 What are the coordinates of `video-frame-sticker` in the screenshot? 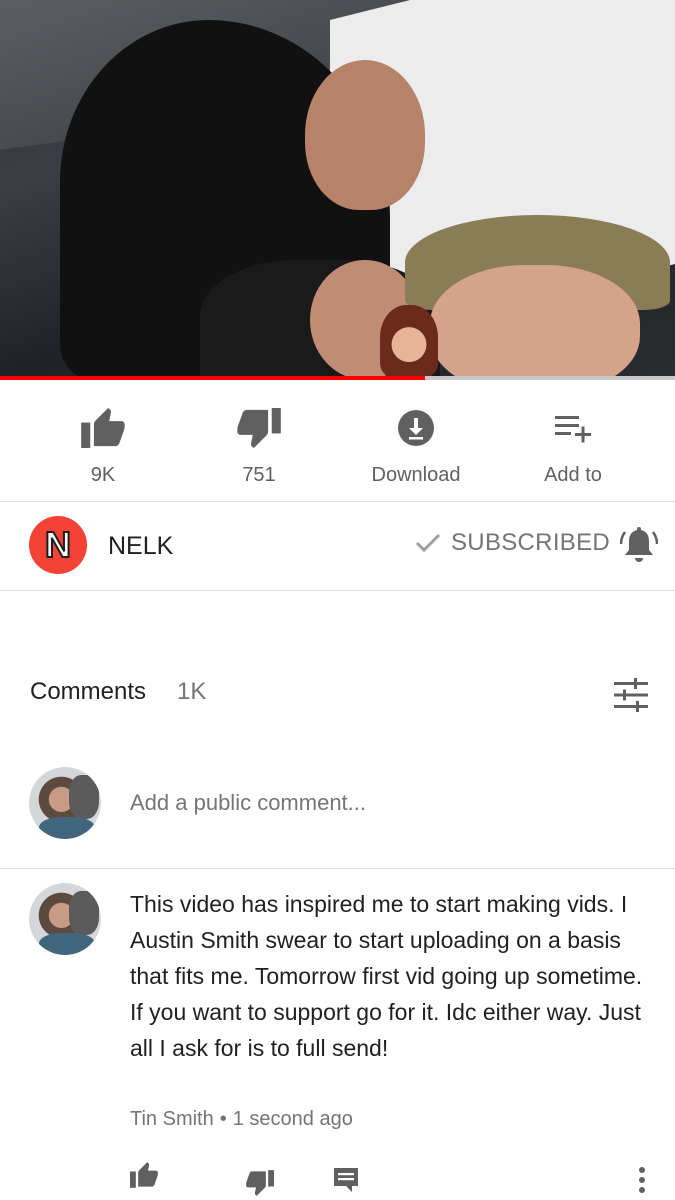 It's located at (409, 341).